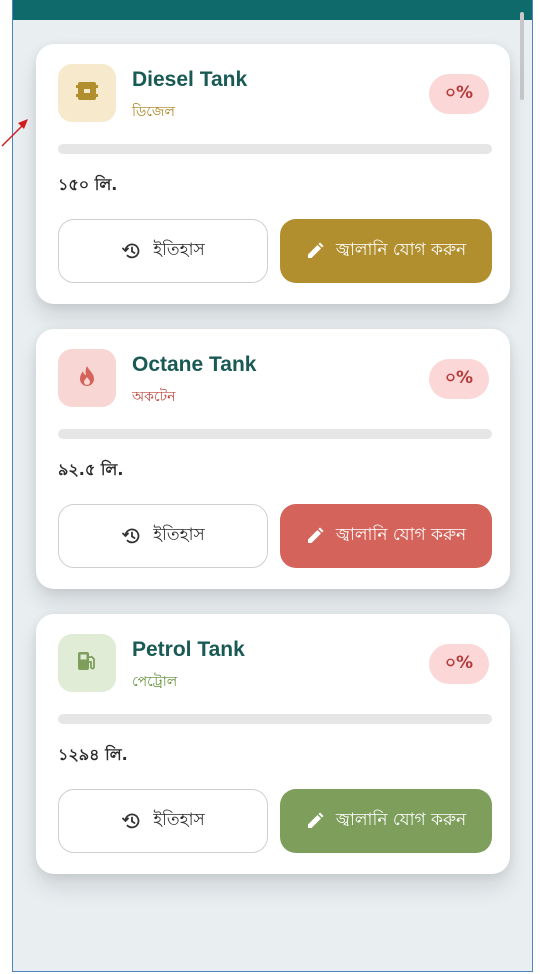 Image resolution: width=540 pixels, height=974 pixels. I want to click on tank-subtitle: পেট্রোল, so click(155, 682).